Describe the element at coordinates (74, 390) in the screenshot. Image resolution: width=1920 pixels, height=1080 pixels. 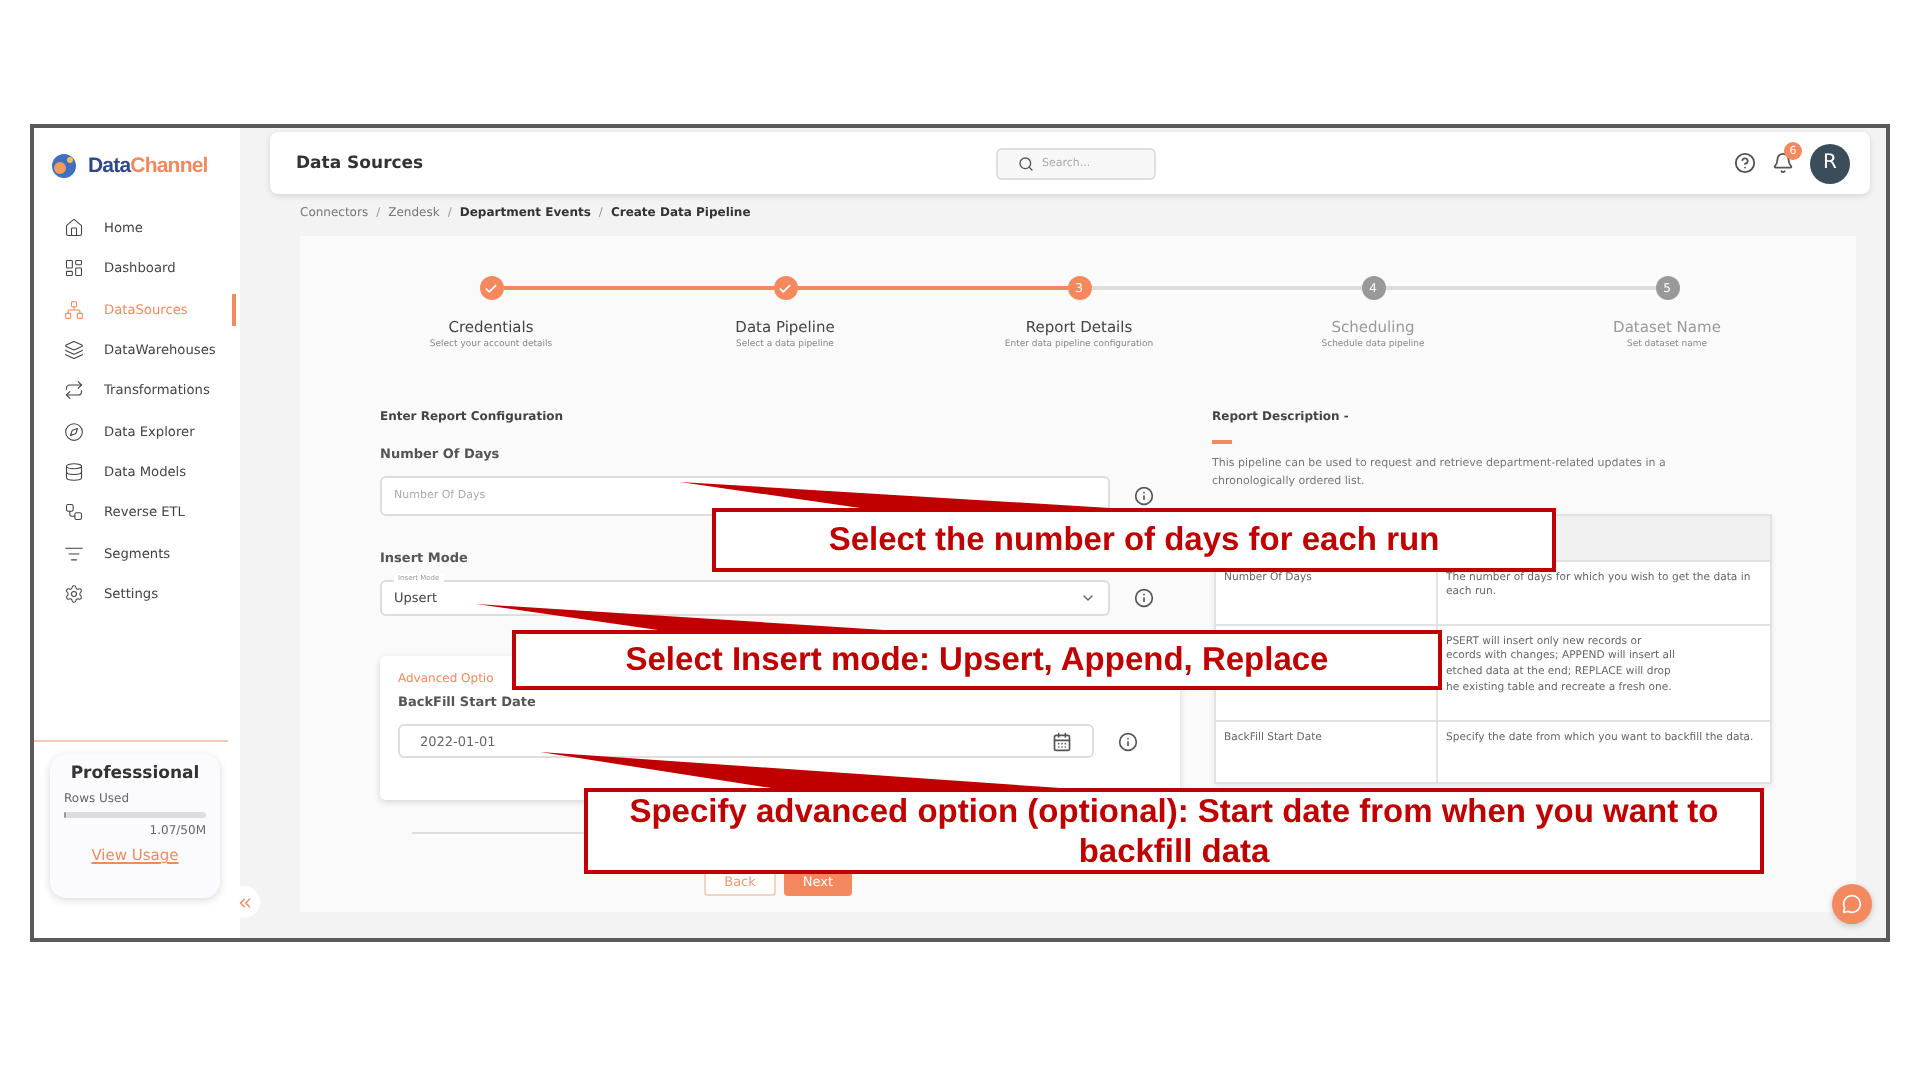
I see `repeat-icon` at that location.